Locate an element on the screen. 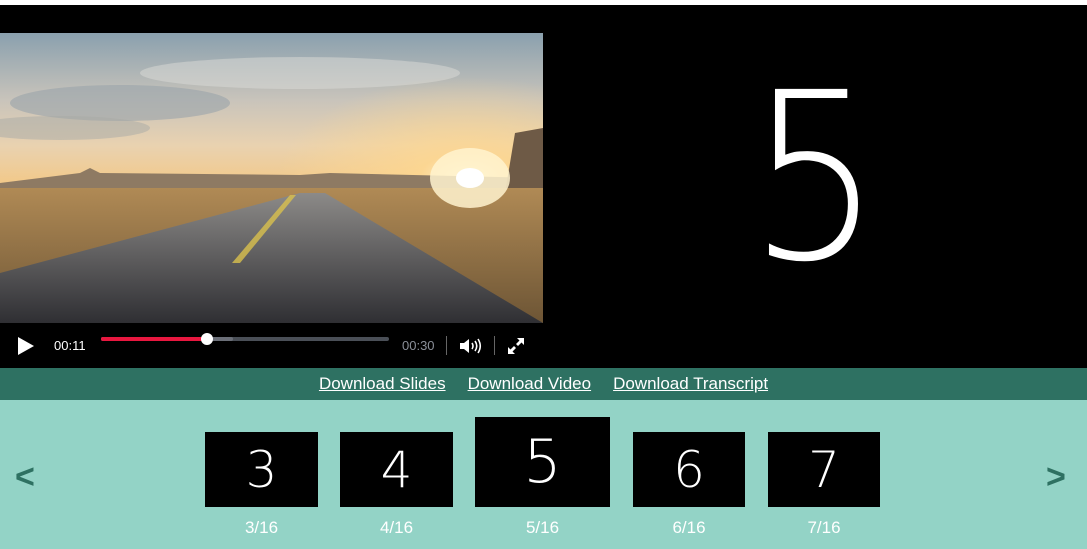 Image resolution: width=1087 pixels, height=549 pixels. slide-thumbnail: 4 4/16 is located at coordinates (396, 484).